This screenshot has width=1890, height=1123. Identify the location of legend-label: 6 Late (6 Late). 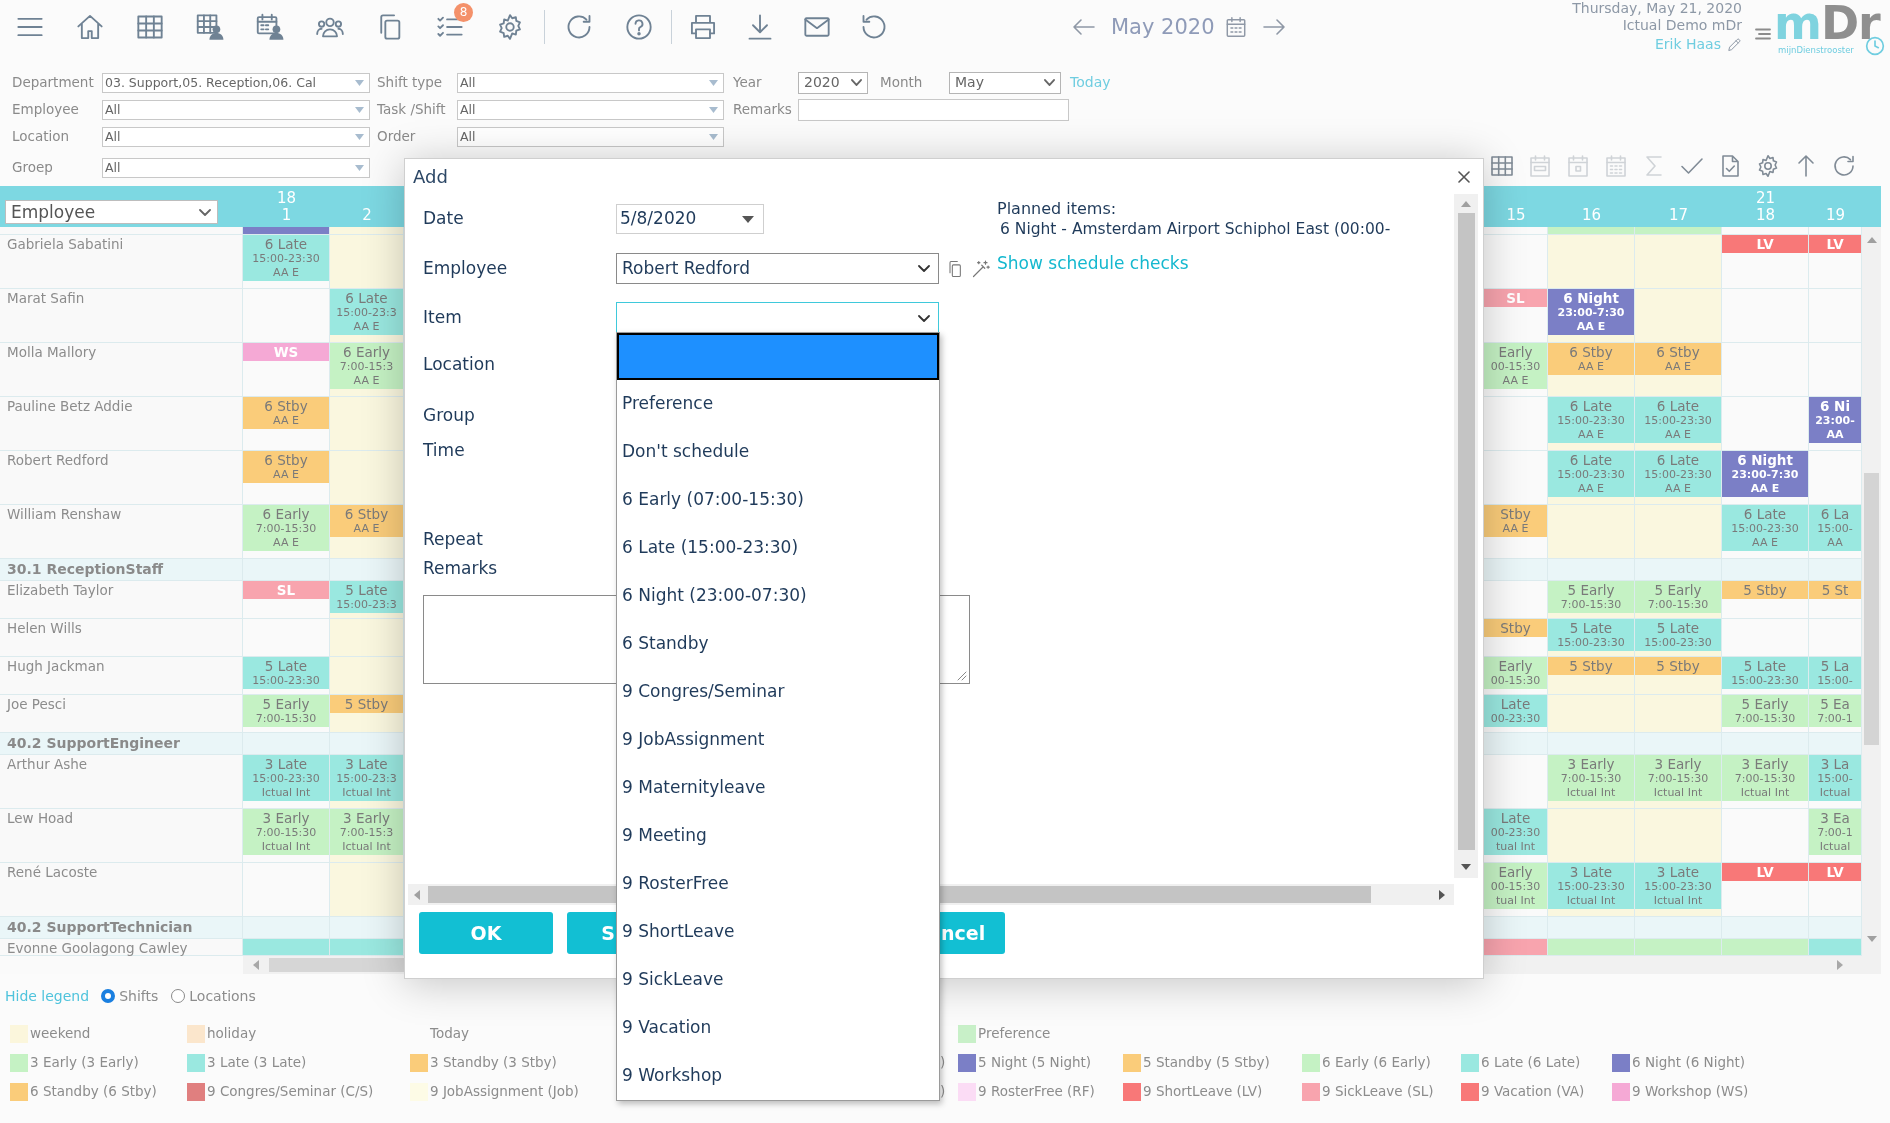
(1531, 1063).